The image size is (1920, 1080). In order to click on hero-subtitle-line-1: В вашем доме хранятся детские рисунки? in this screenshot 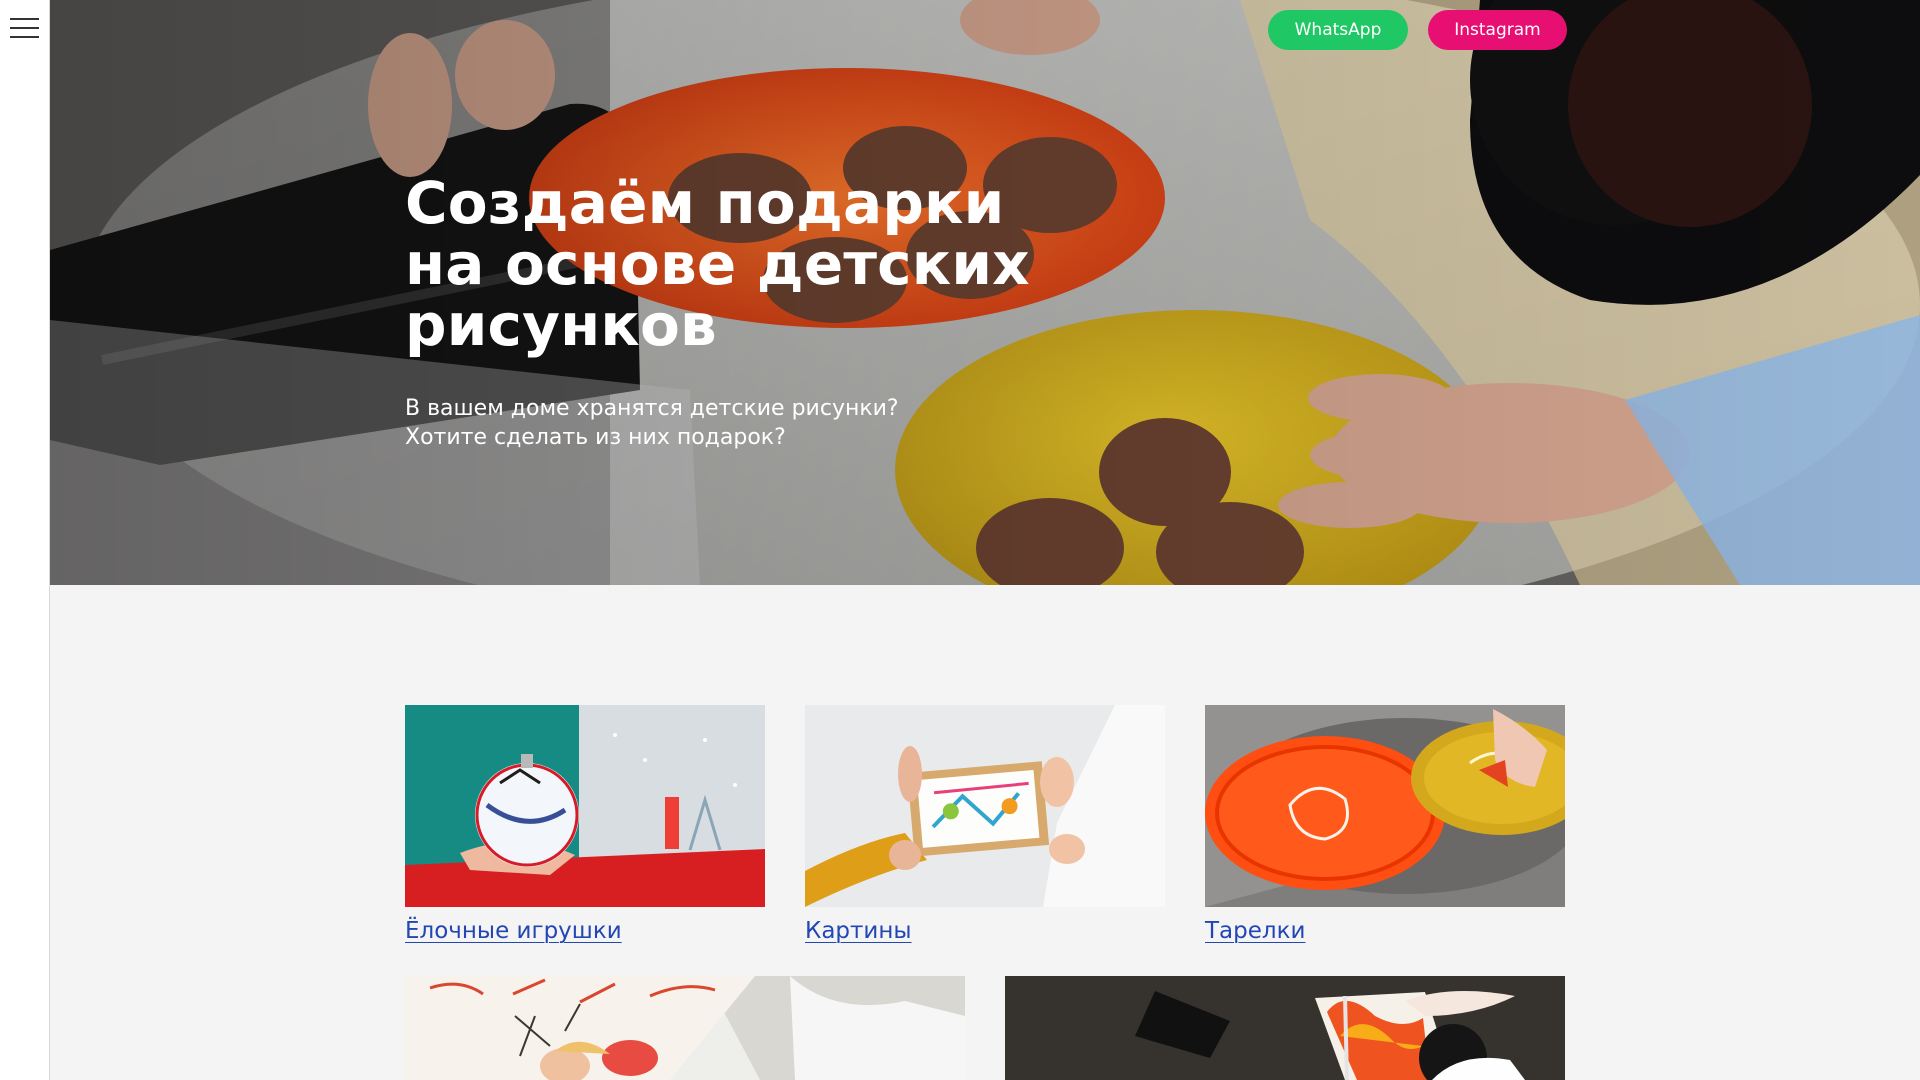, I will do `click(652, 408)`.